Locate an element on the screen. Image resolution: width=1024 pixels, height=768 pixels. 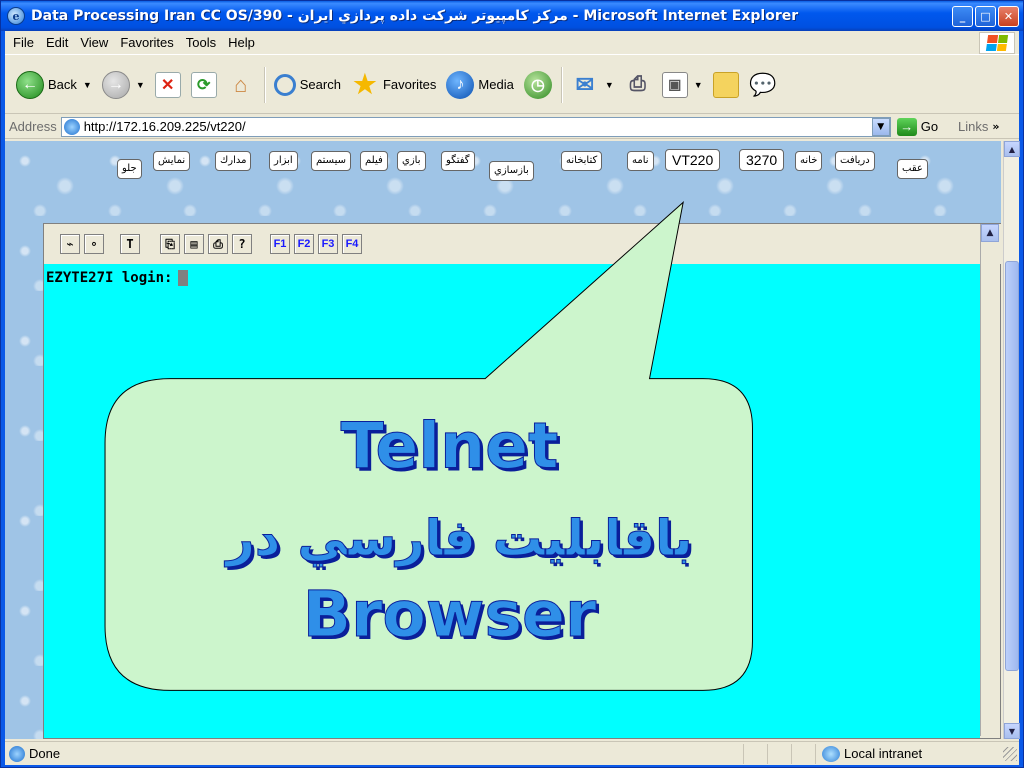
nav-restore-button: بازسازي is located at coordinates (511, 171).